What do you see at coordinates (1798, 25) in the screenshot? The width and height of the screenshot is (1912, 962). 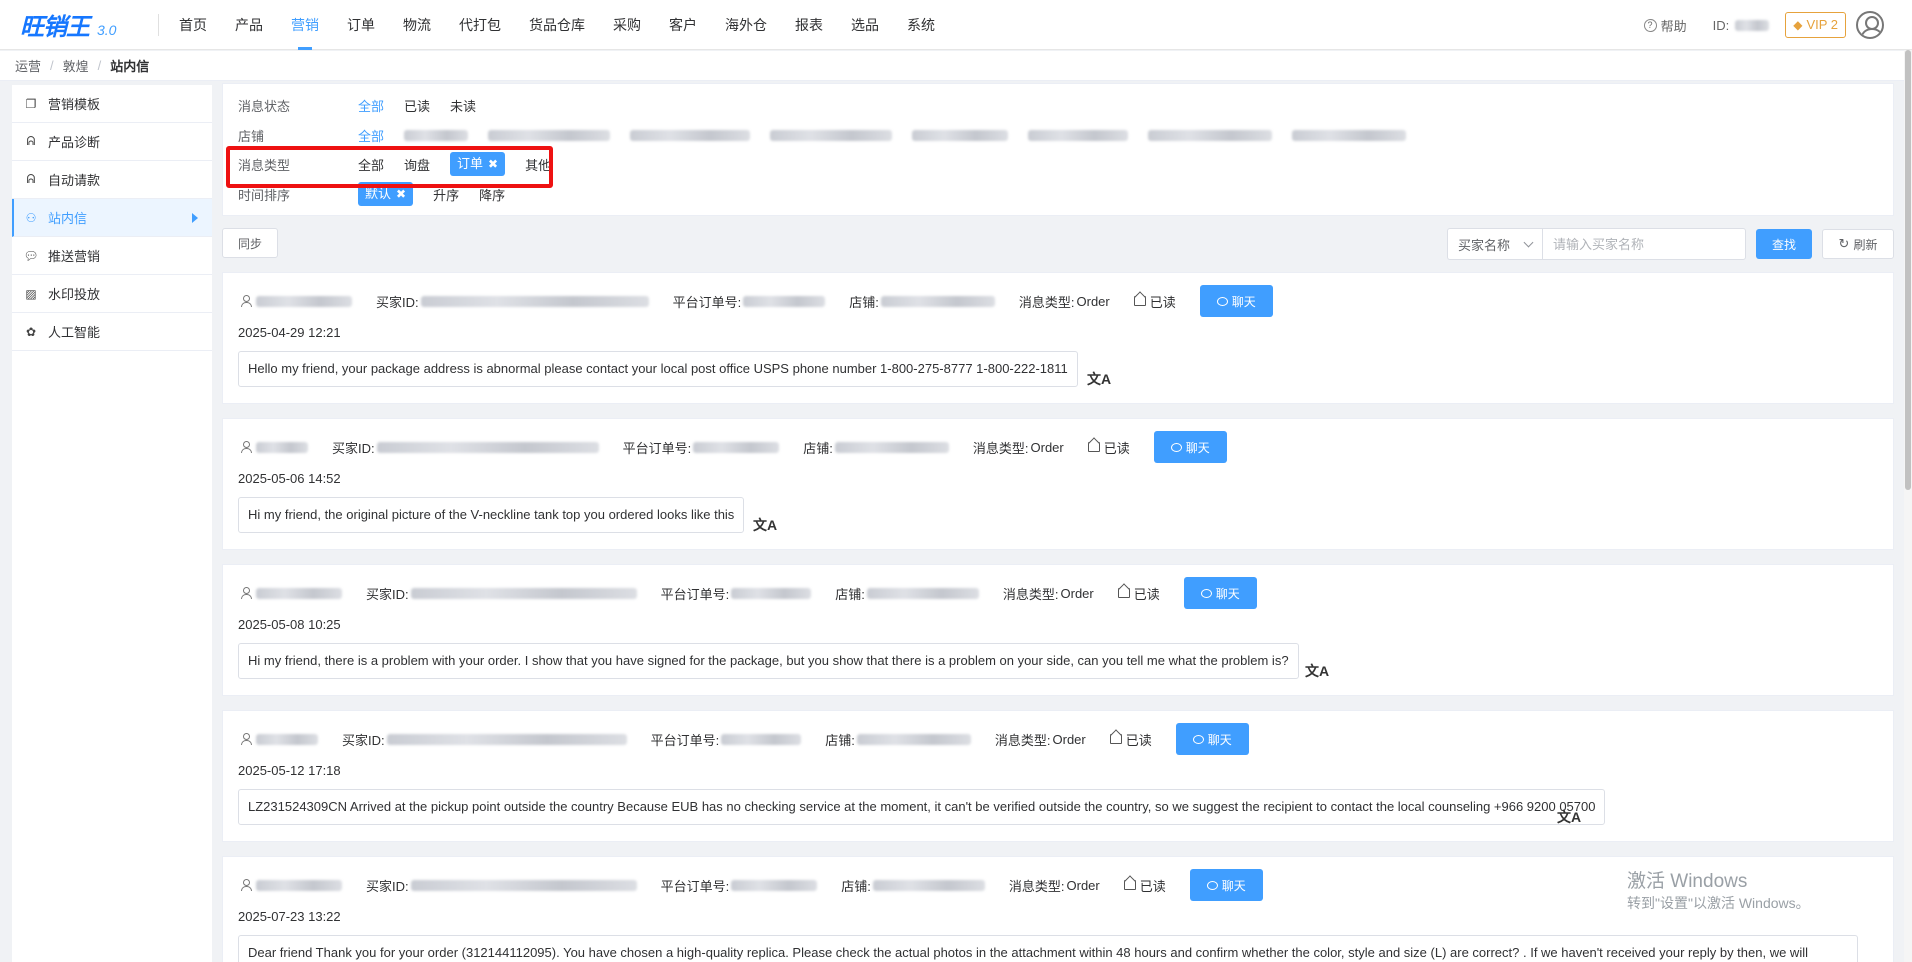 I see `diamond-icon: ◆` at bounding box center [1798, 25].